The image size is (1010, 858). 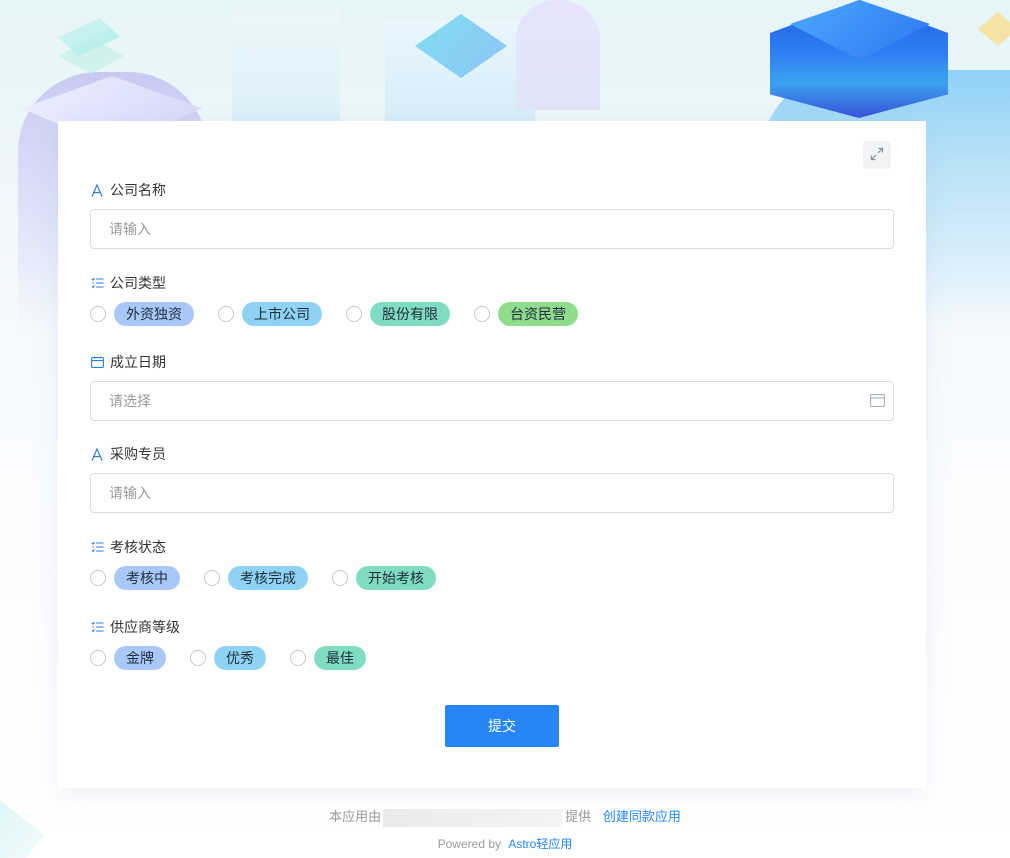 I want to click on option-tag: 优秀, so click(x=240, y=658).